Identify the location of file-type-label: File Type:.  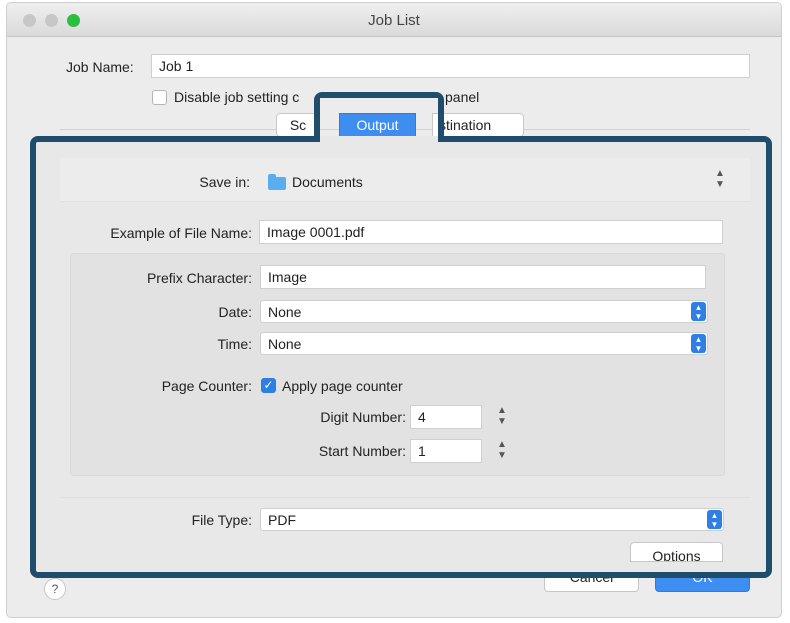
(221, 520).